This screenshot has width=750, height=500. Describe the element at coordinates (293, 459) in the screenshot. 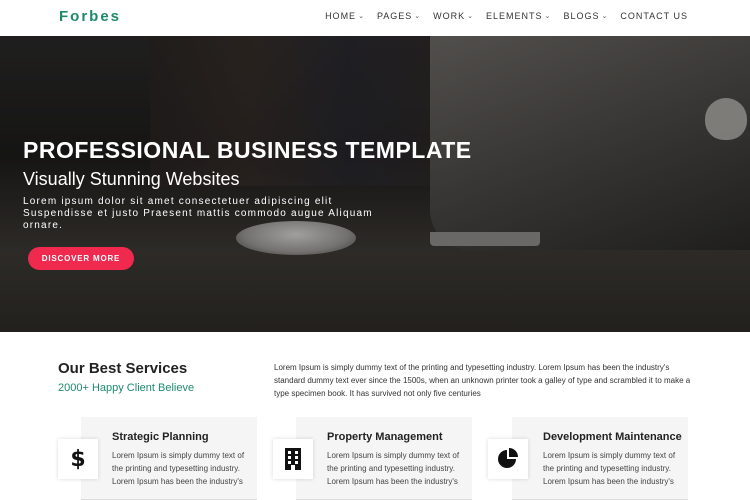

I see `building-icon` at that location.